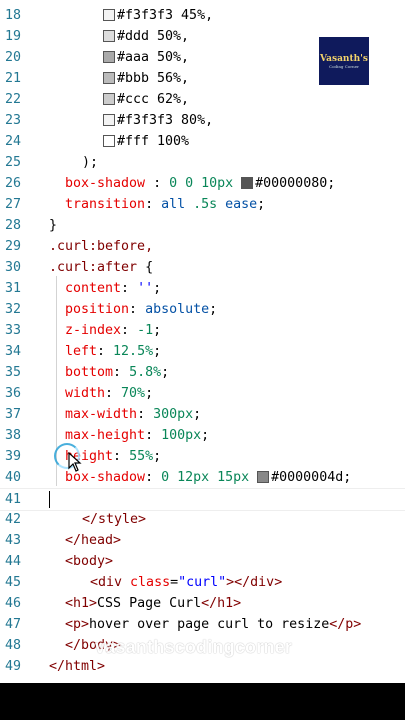 The image size is (405, 720). I want to click on line-number: 33, so click(12, 330).